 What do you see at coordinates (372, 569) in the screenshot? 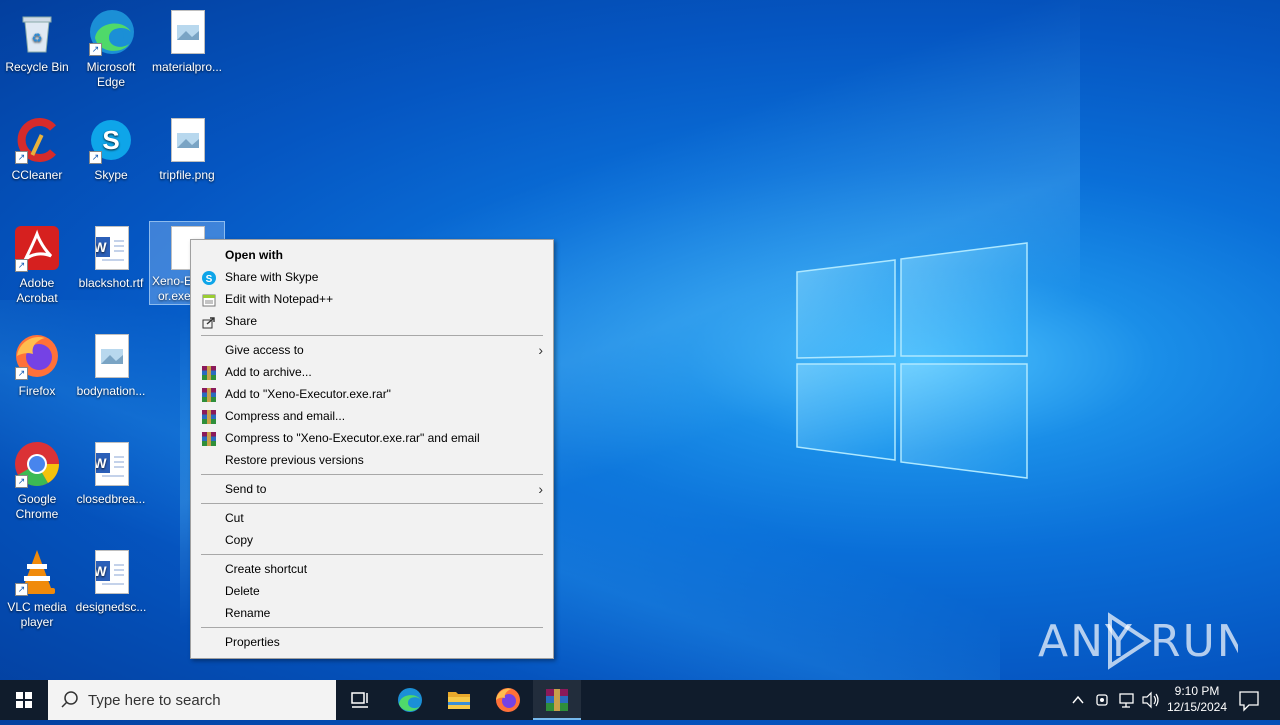
I see `menu-item-create-shortcut: Create shortcut` at bounding box center [372, 569].